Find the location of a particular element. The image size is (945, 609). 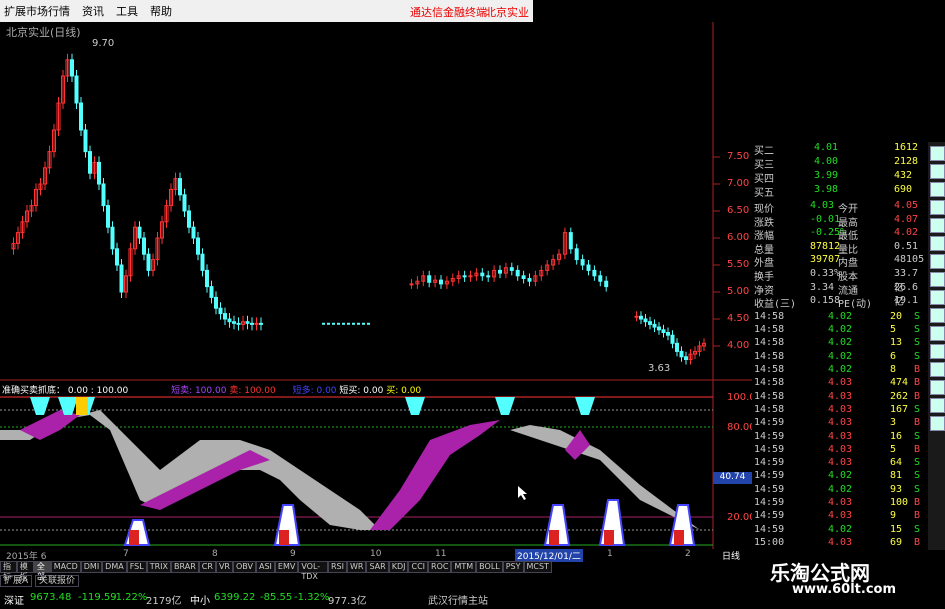

tab-mtm: MTM is located at coordinates (464, 567).